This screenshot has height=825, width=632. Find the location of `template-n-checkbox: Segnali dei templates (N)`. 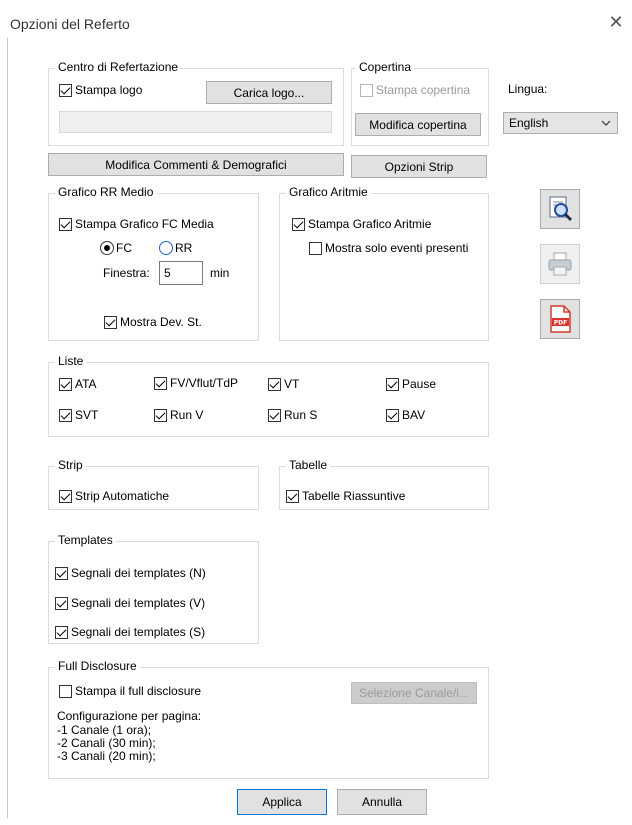

template-n-checkbox: Segnali dei templates (N) is located at coordinates (130, 573).